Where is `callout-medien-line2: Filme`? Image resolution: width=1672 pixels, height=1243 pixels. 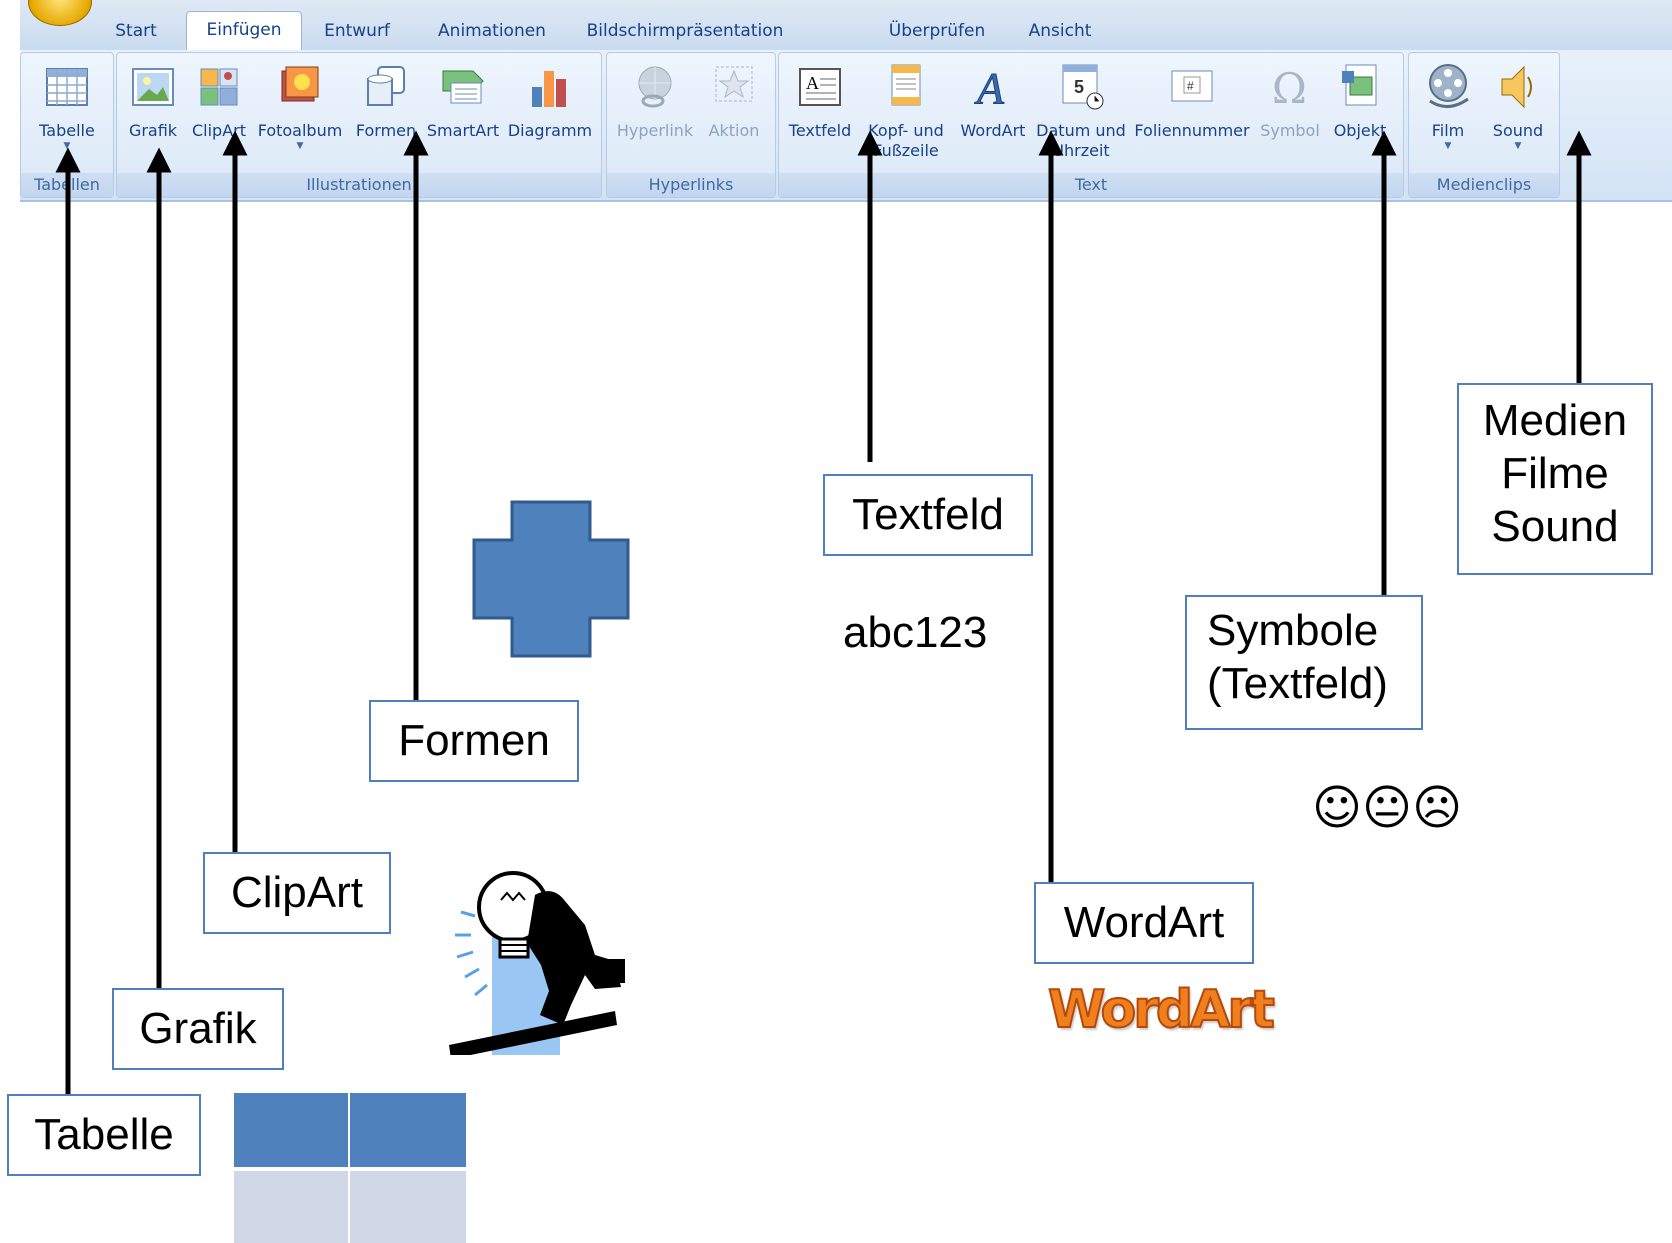
callout-medien-line2: Filme is located at coordinates (1555, 473).